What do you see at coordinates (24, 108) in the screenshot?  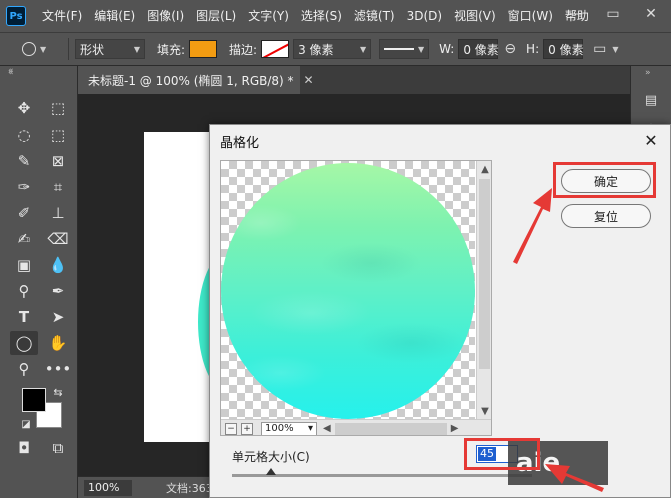 I see `move-tool-icon: ✥` at bounding box center [24, 108].